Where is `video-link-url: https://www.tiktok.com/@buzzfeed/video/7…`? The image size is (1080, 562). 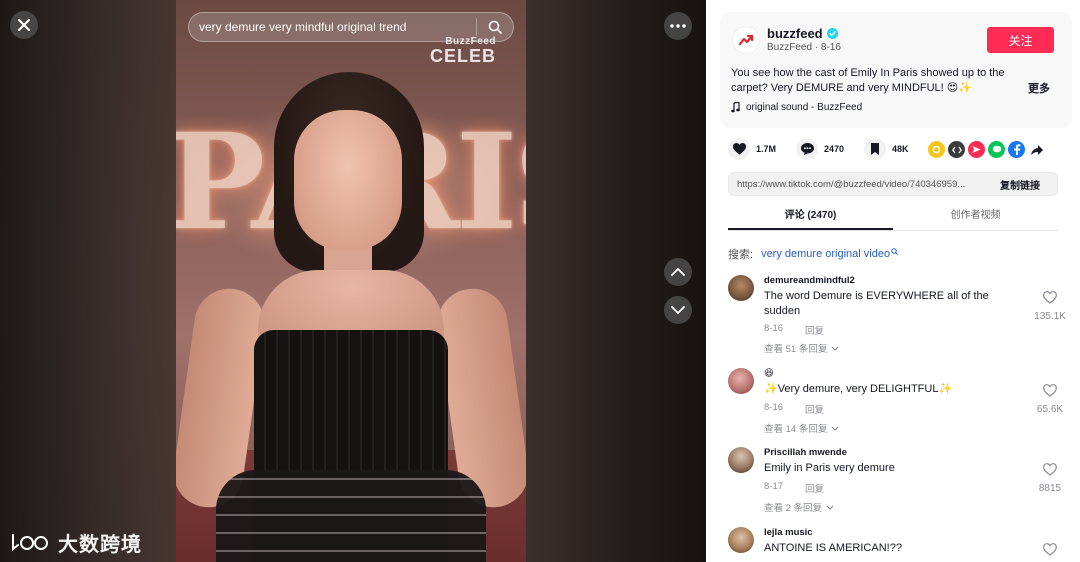 video-link-url: https://www.tiktok.com/@buzzfeed/video/7… is located at coordinates (856, 184).